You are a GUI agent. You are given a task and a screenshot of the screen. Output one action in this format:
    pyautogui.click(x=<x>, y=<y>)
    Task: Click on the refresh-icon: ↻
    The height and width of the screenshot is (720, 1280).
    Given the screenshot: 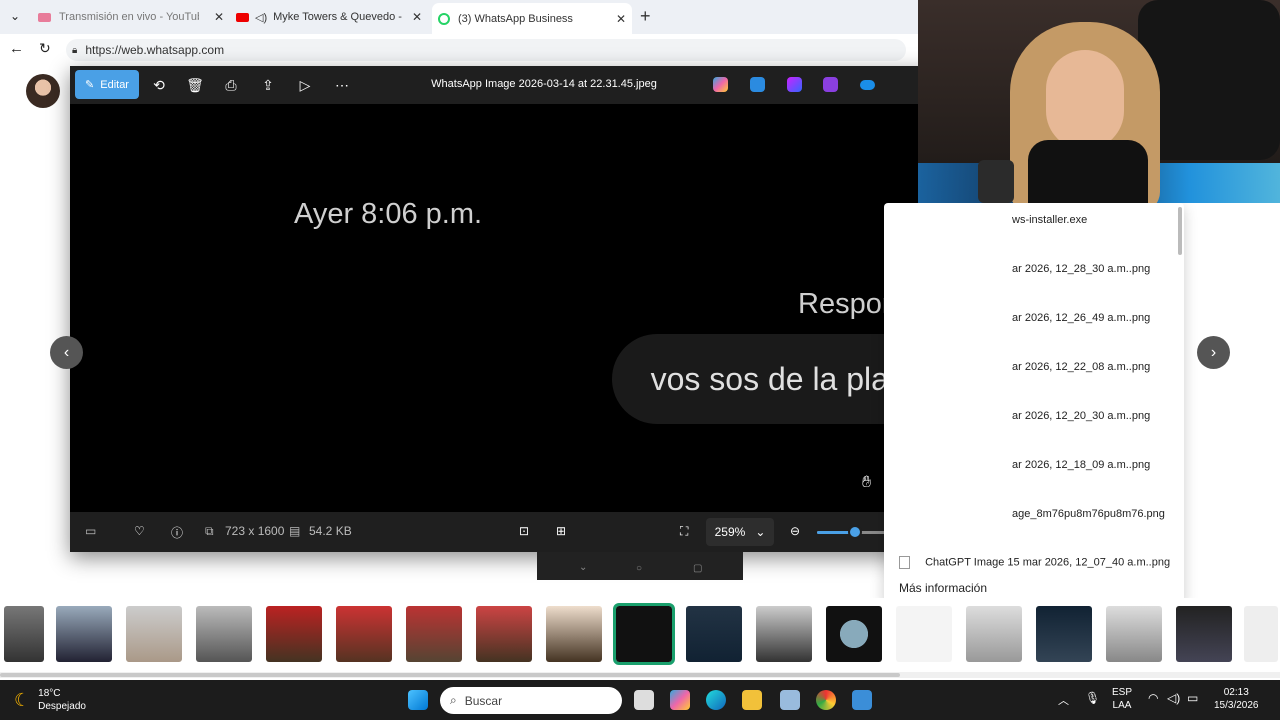 What is the action you would take?
    pyautogui.click(x=45, y=48)
    